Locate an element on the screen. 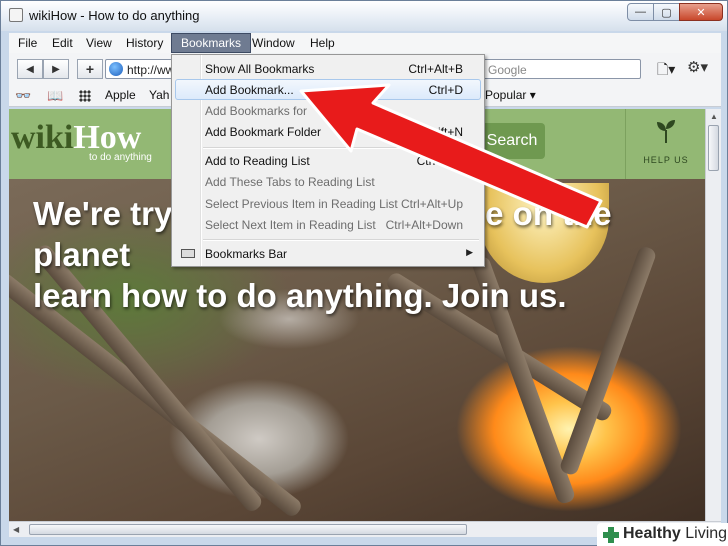 This screenshot has width=728, height=546. help-us-link: HELP US is located at coordinates (665, 144).